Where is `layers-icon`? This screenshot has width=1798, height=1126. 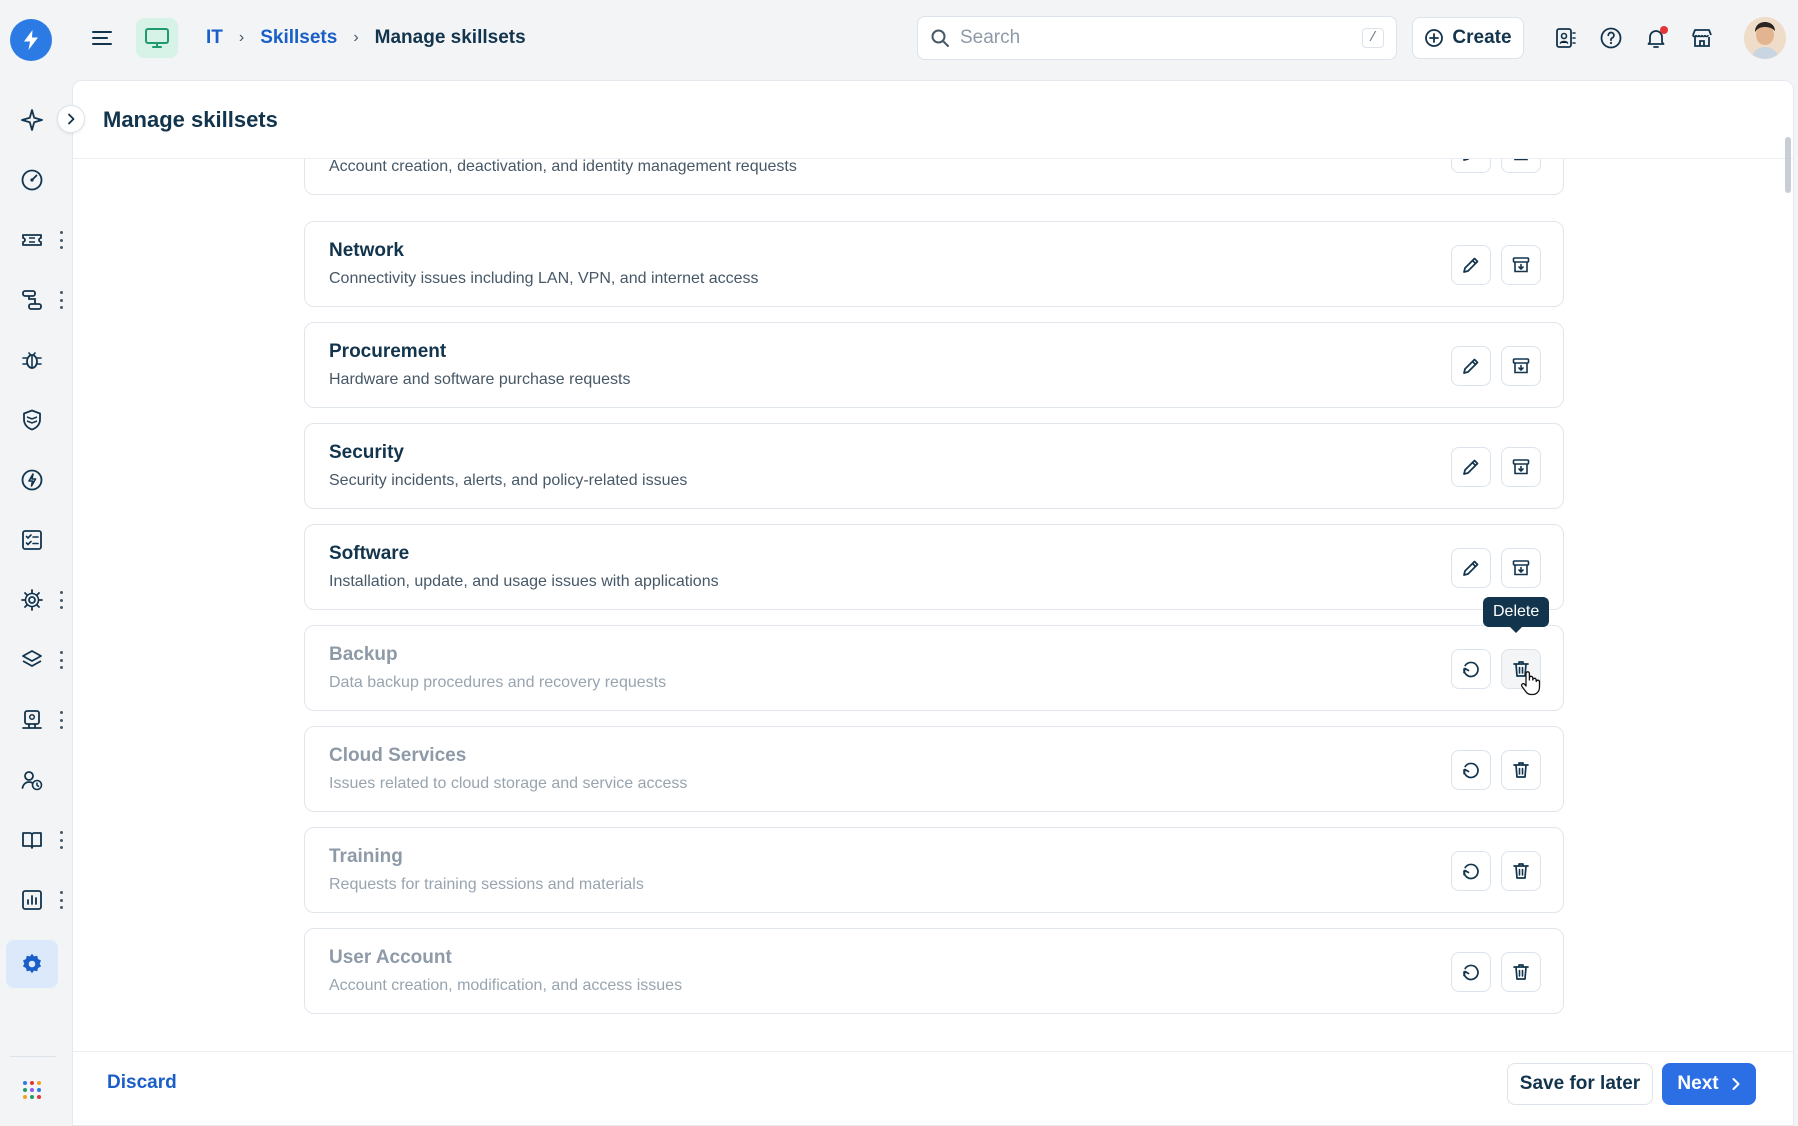 layers-icon is located at coordinates (32, 660).